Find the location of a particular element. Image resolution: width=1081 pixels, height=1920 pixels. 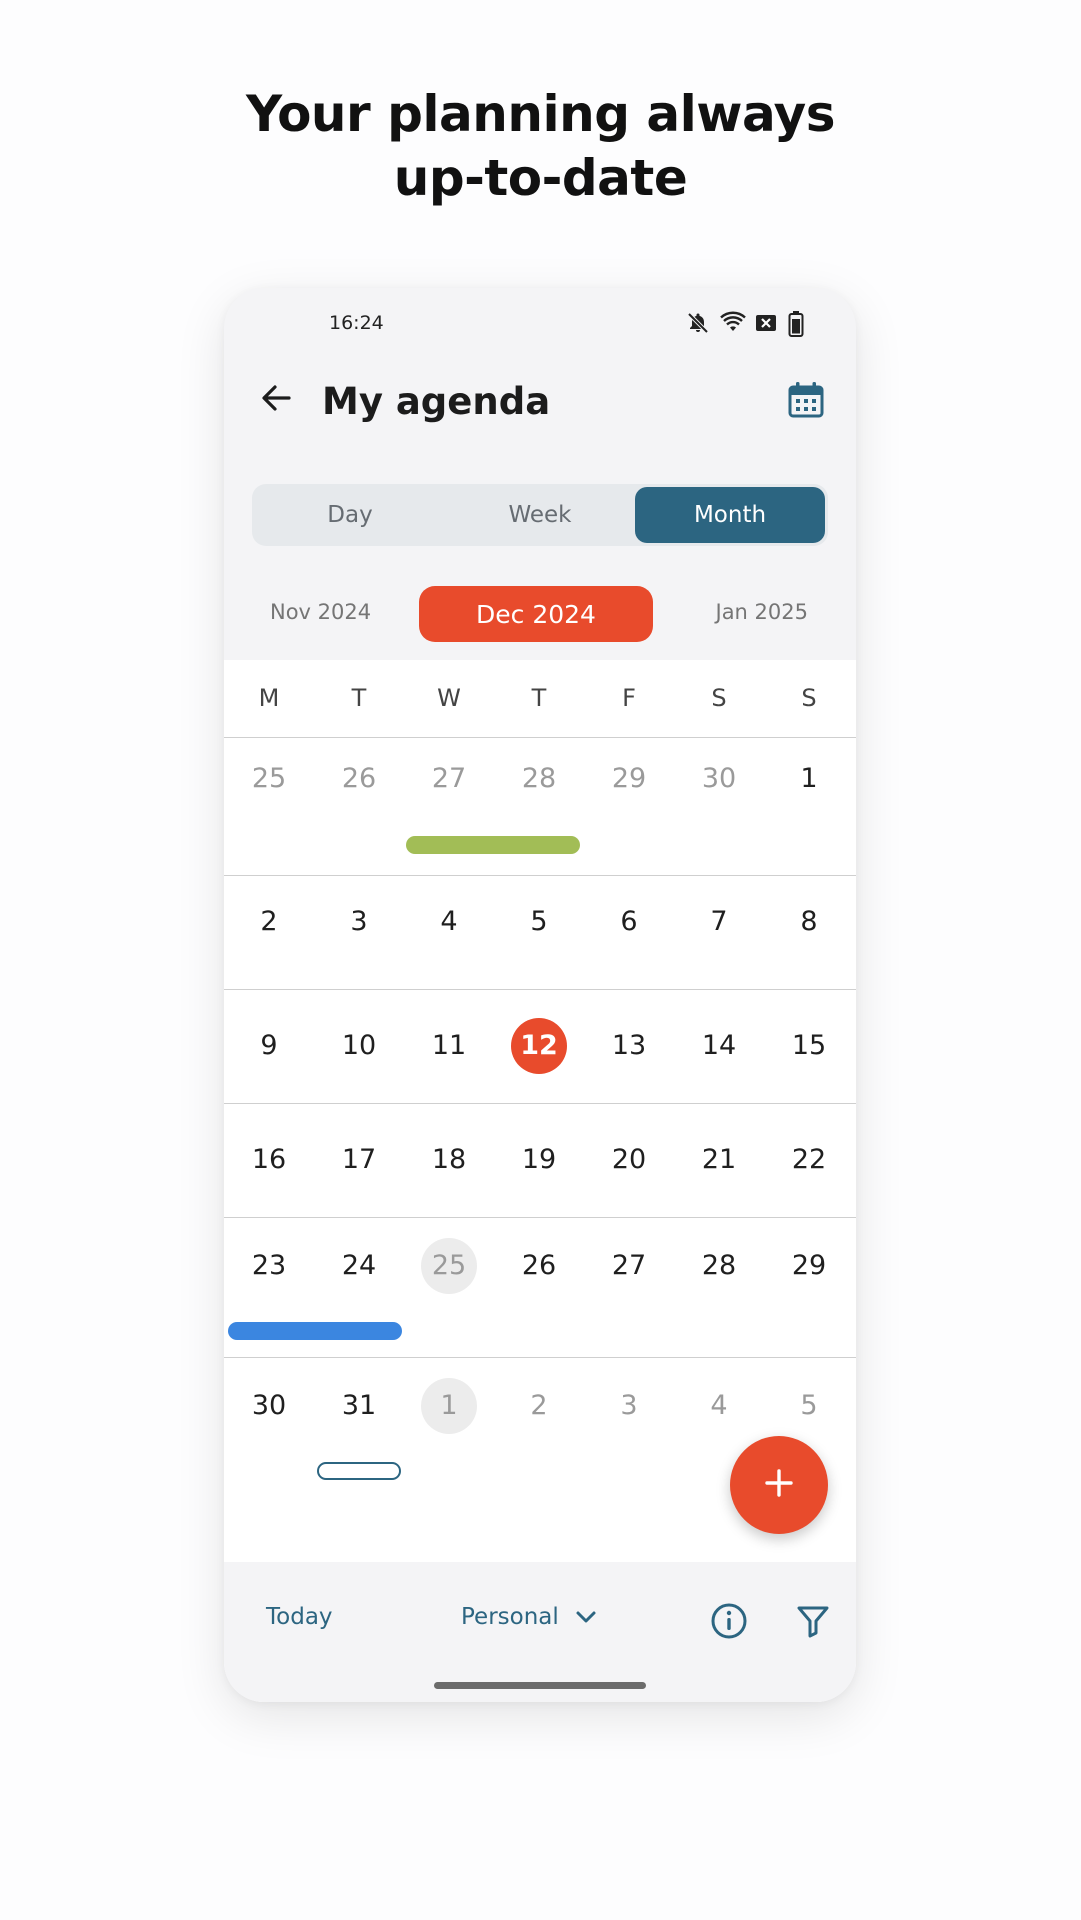

calendar-icon is located at coordinates (806, 403).